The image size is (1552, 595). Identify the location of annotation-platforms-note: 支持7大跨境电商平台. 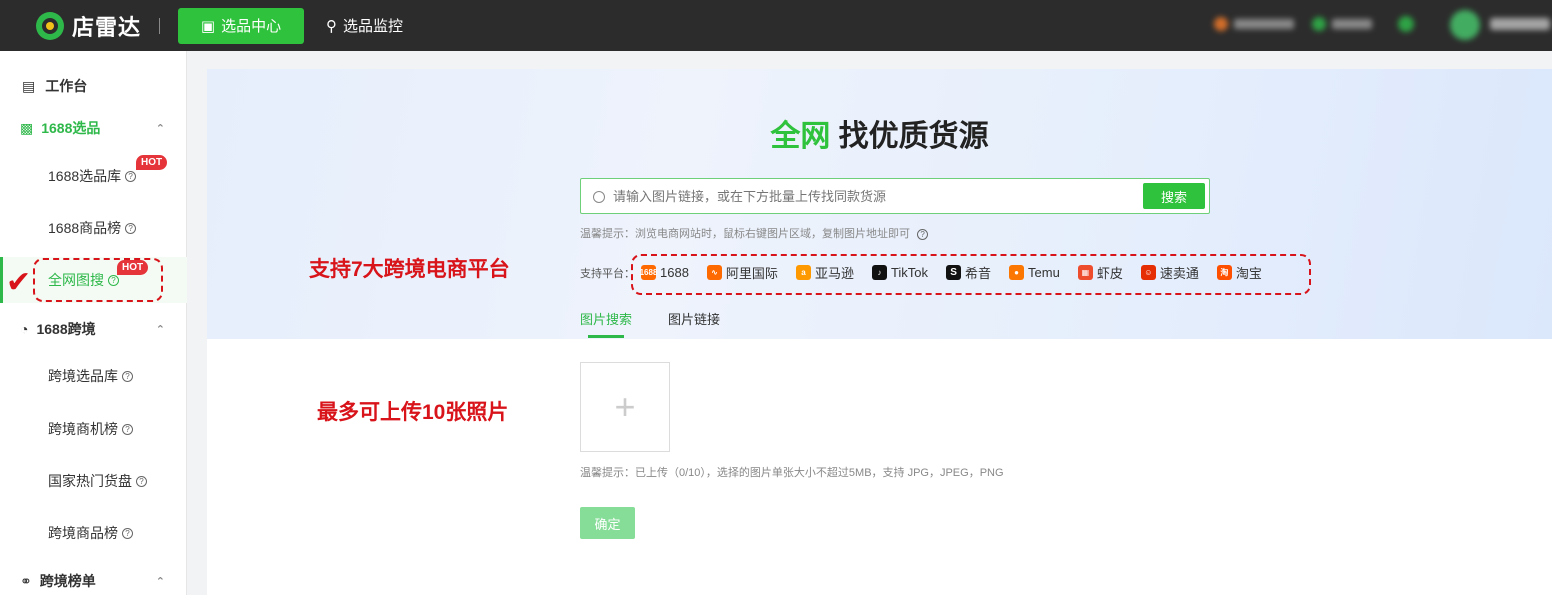
(409, 269).